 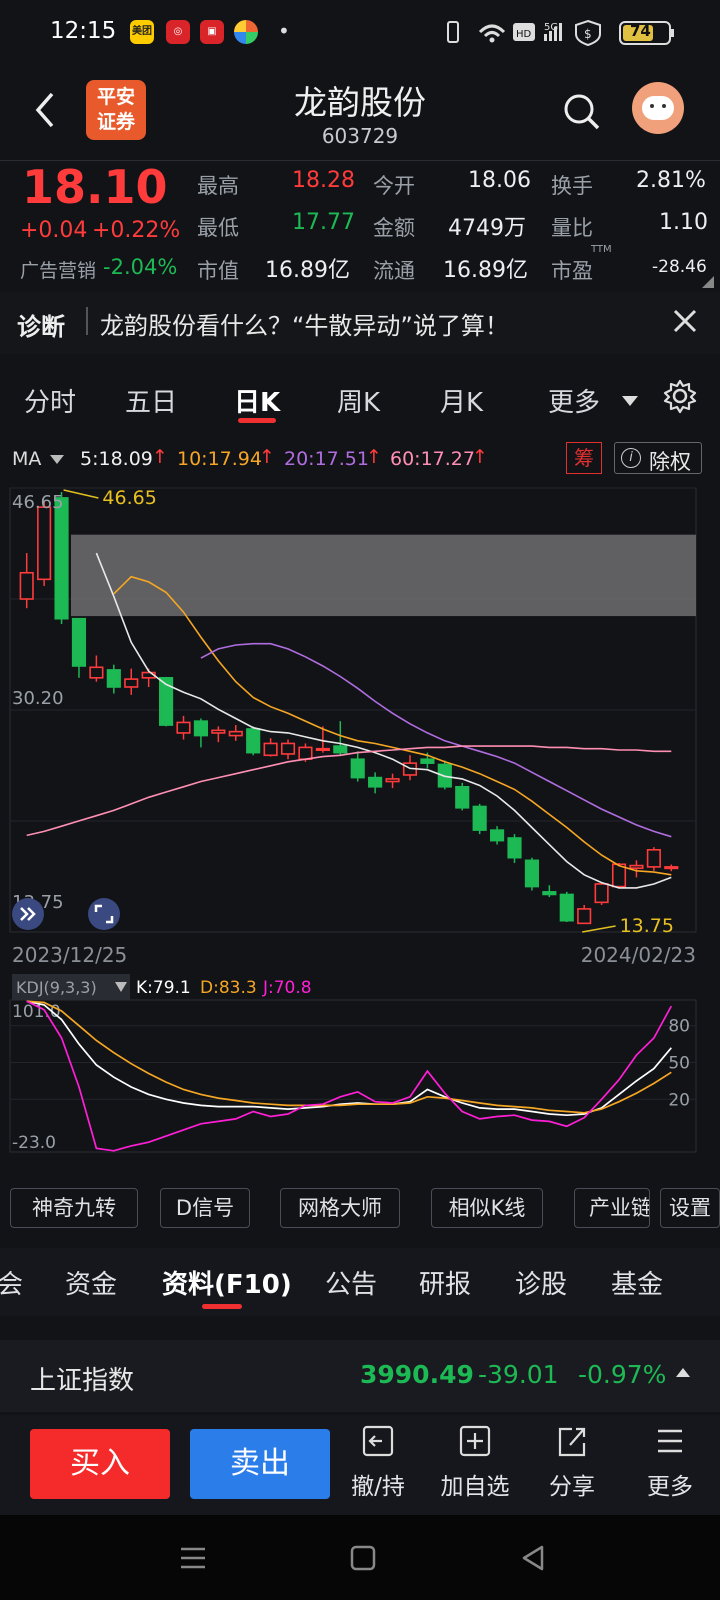 What do you see at coordinates (104, 914) in the screenshot?
I see `fullscreen-icon` at bounding box center [104, 914].